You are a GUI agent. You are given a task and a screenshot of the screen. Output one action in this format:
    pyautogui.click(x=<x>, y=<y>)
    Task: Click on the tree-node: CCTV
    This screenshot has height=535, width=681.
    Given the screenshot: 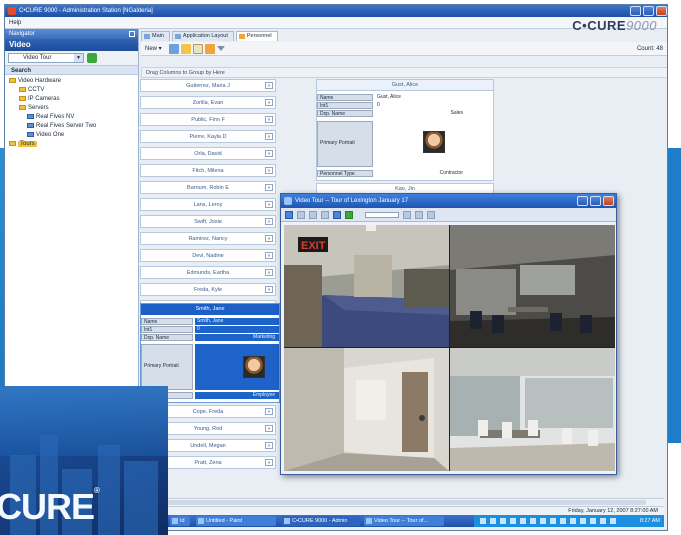 What is the action you would take?
    pyautogui.click(x=78, y=90)
    